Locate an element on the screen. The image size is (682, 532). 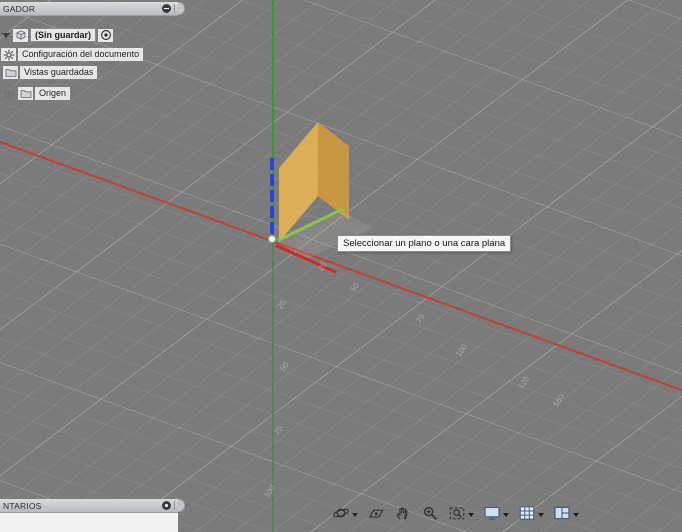
display-settings-button is located at coordinates (496, 513).